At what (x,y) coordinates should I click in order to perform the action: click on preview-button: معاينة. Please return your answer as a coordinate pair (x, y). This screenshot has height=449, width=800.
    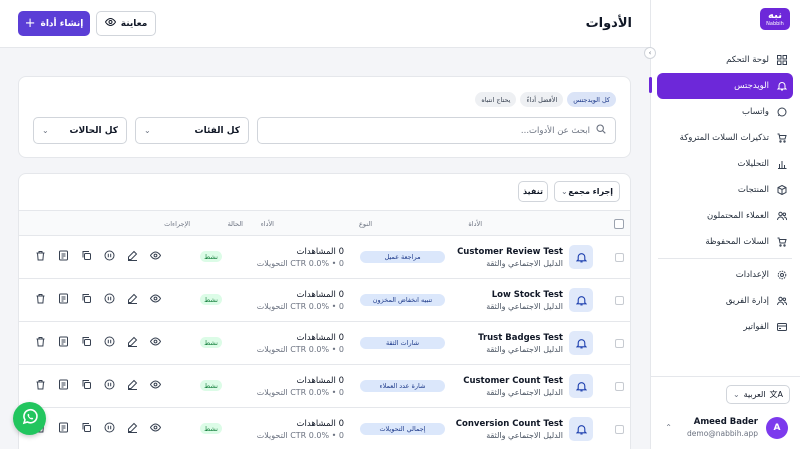
    Looking at the image, I should click on (126, 23).